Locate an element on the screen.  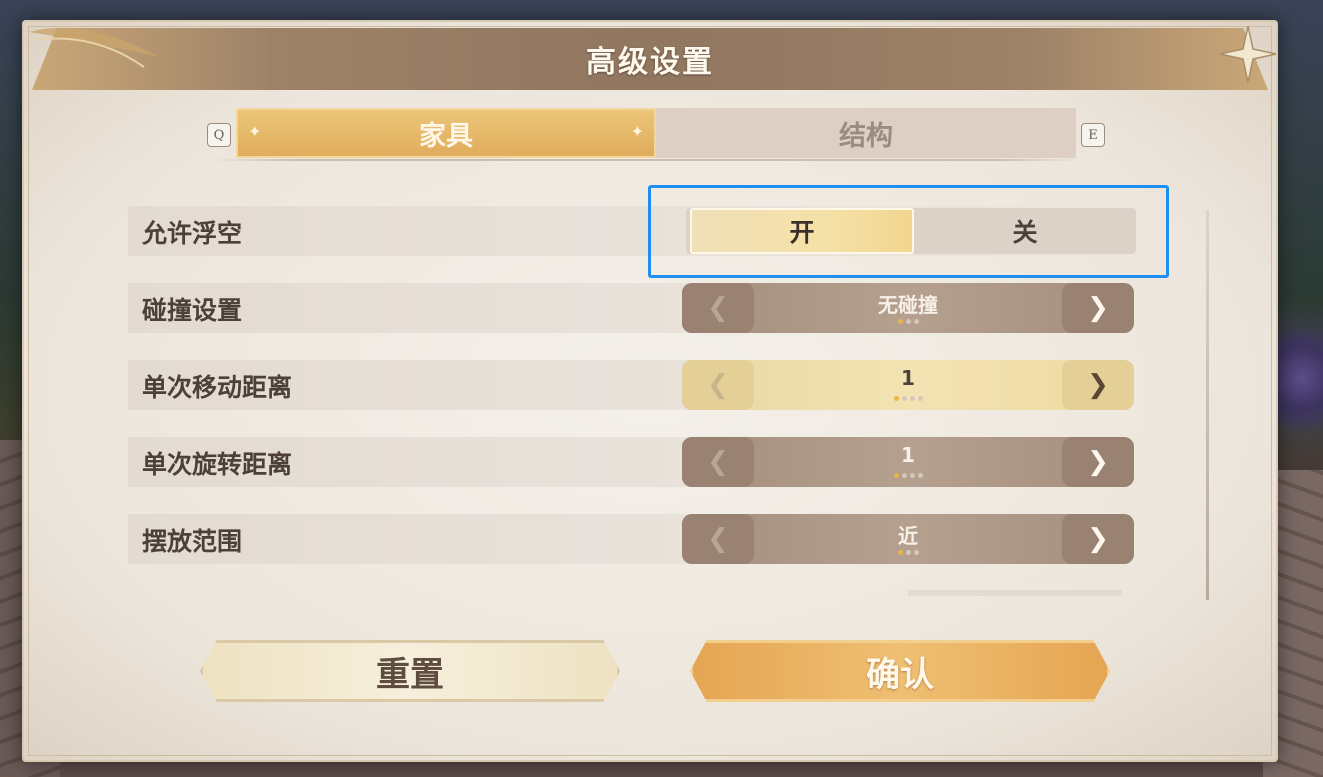
rotate-distance-next-button: ❯ is located at coordinates (1098, 462).